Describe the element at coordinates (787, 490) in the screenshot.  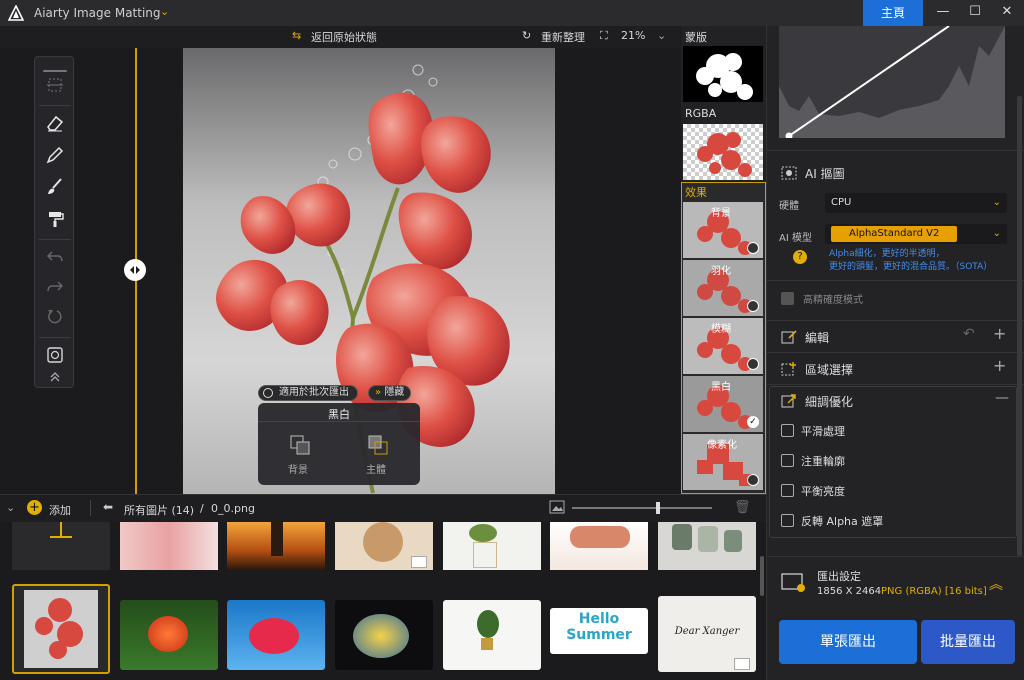
I see `balance-brightness-checkbox` at that location.